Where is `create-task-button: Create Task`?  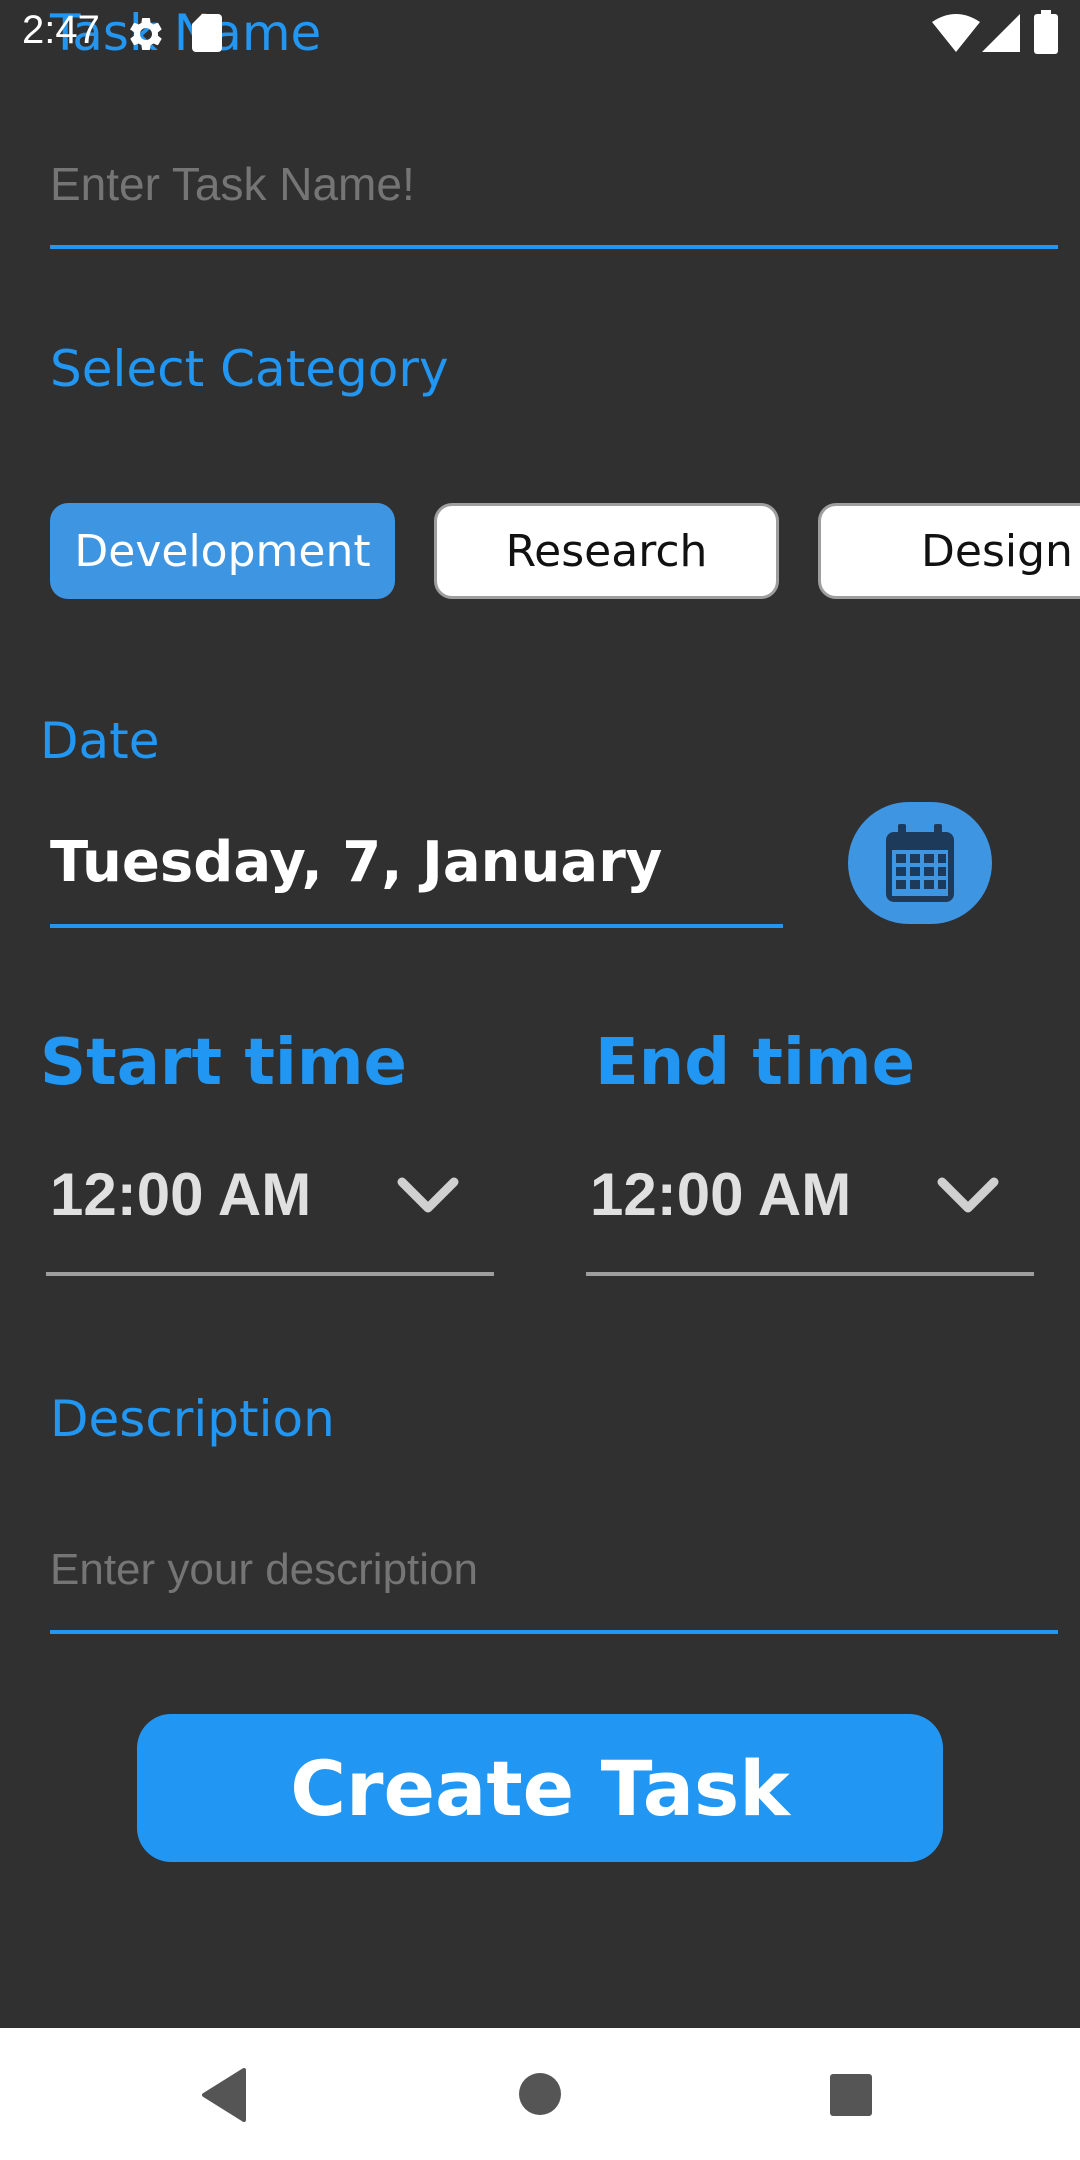
create-task-button: Create Task is located at coordinates (540, 1788).